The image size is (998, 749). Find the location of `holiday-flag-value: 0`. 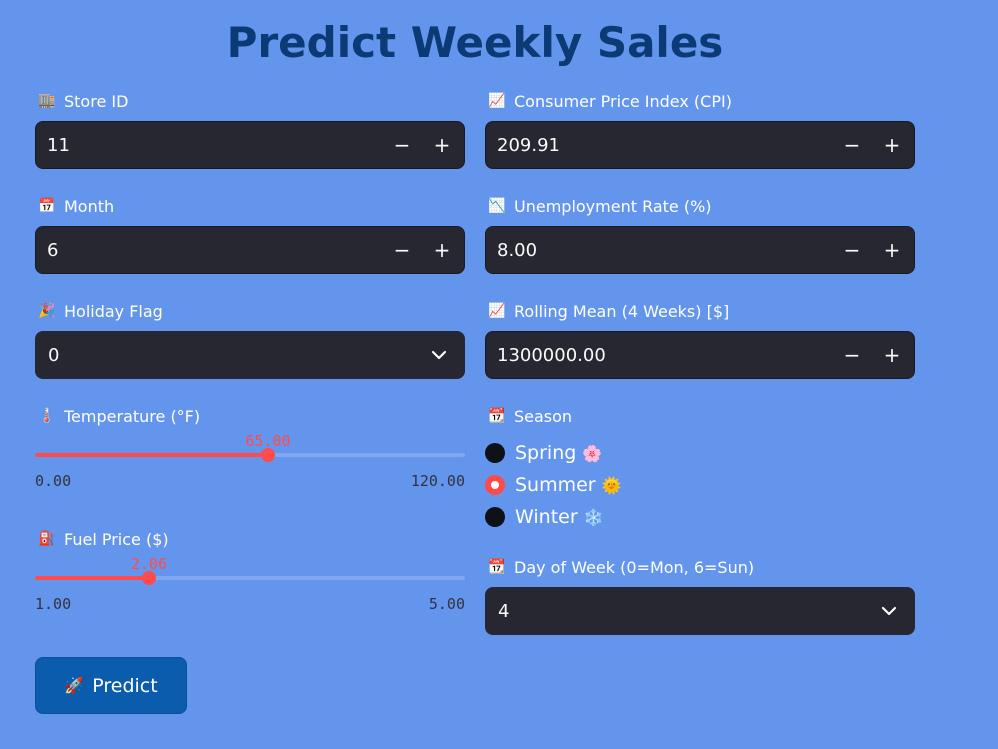

holiday-flag-value: 0 is located at coordinates (54, 355).